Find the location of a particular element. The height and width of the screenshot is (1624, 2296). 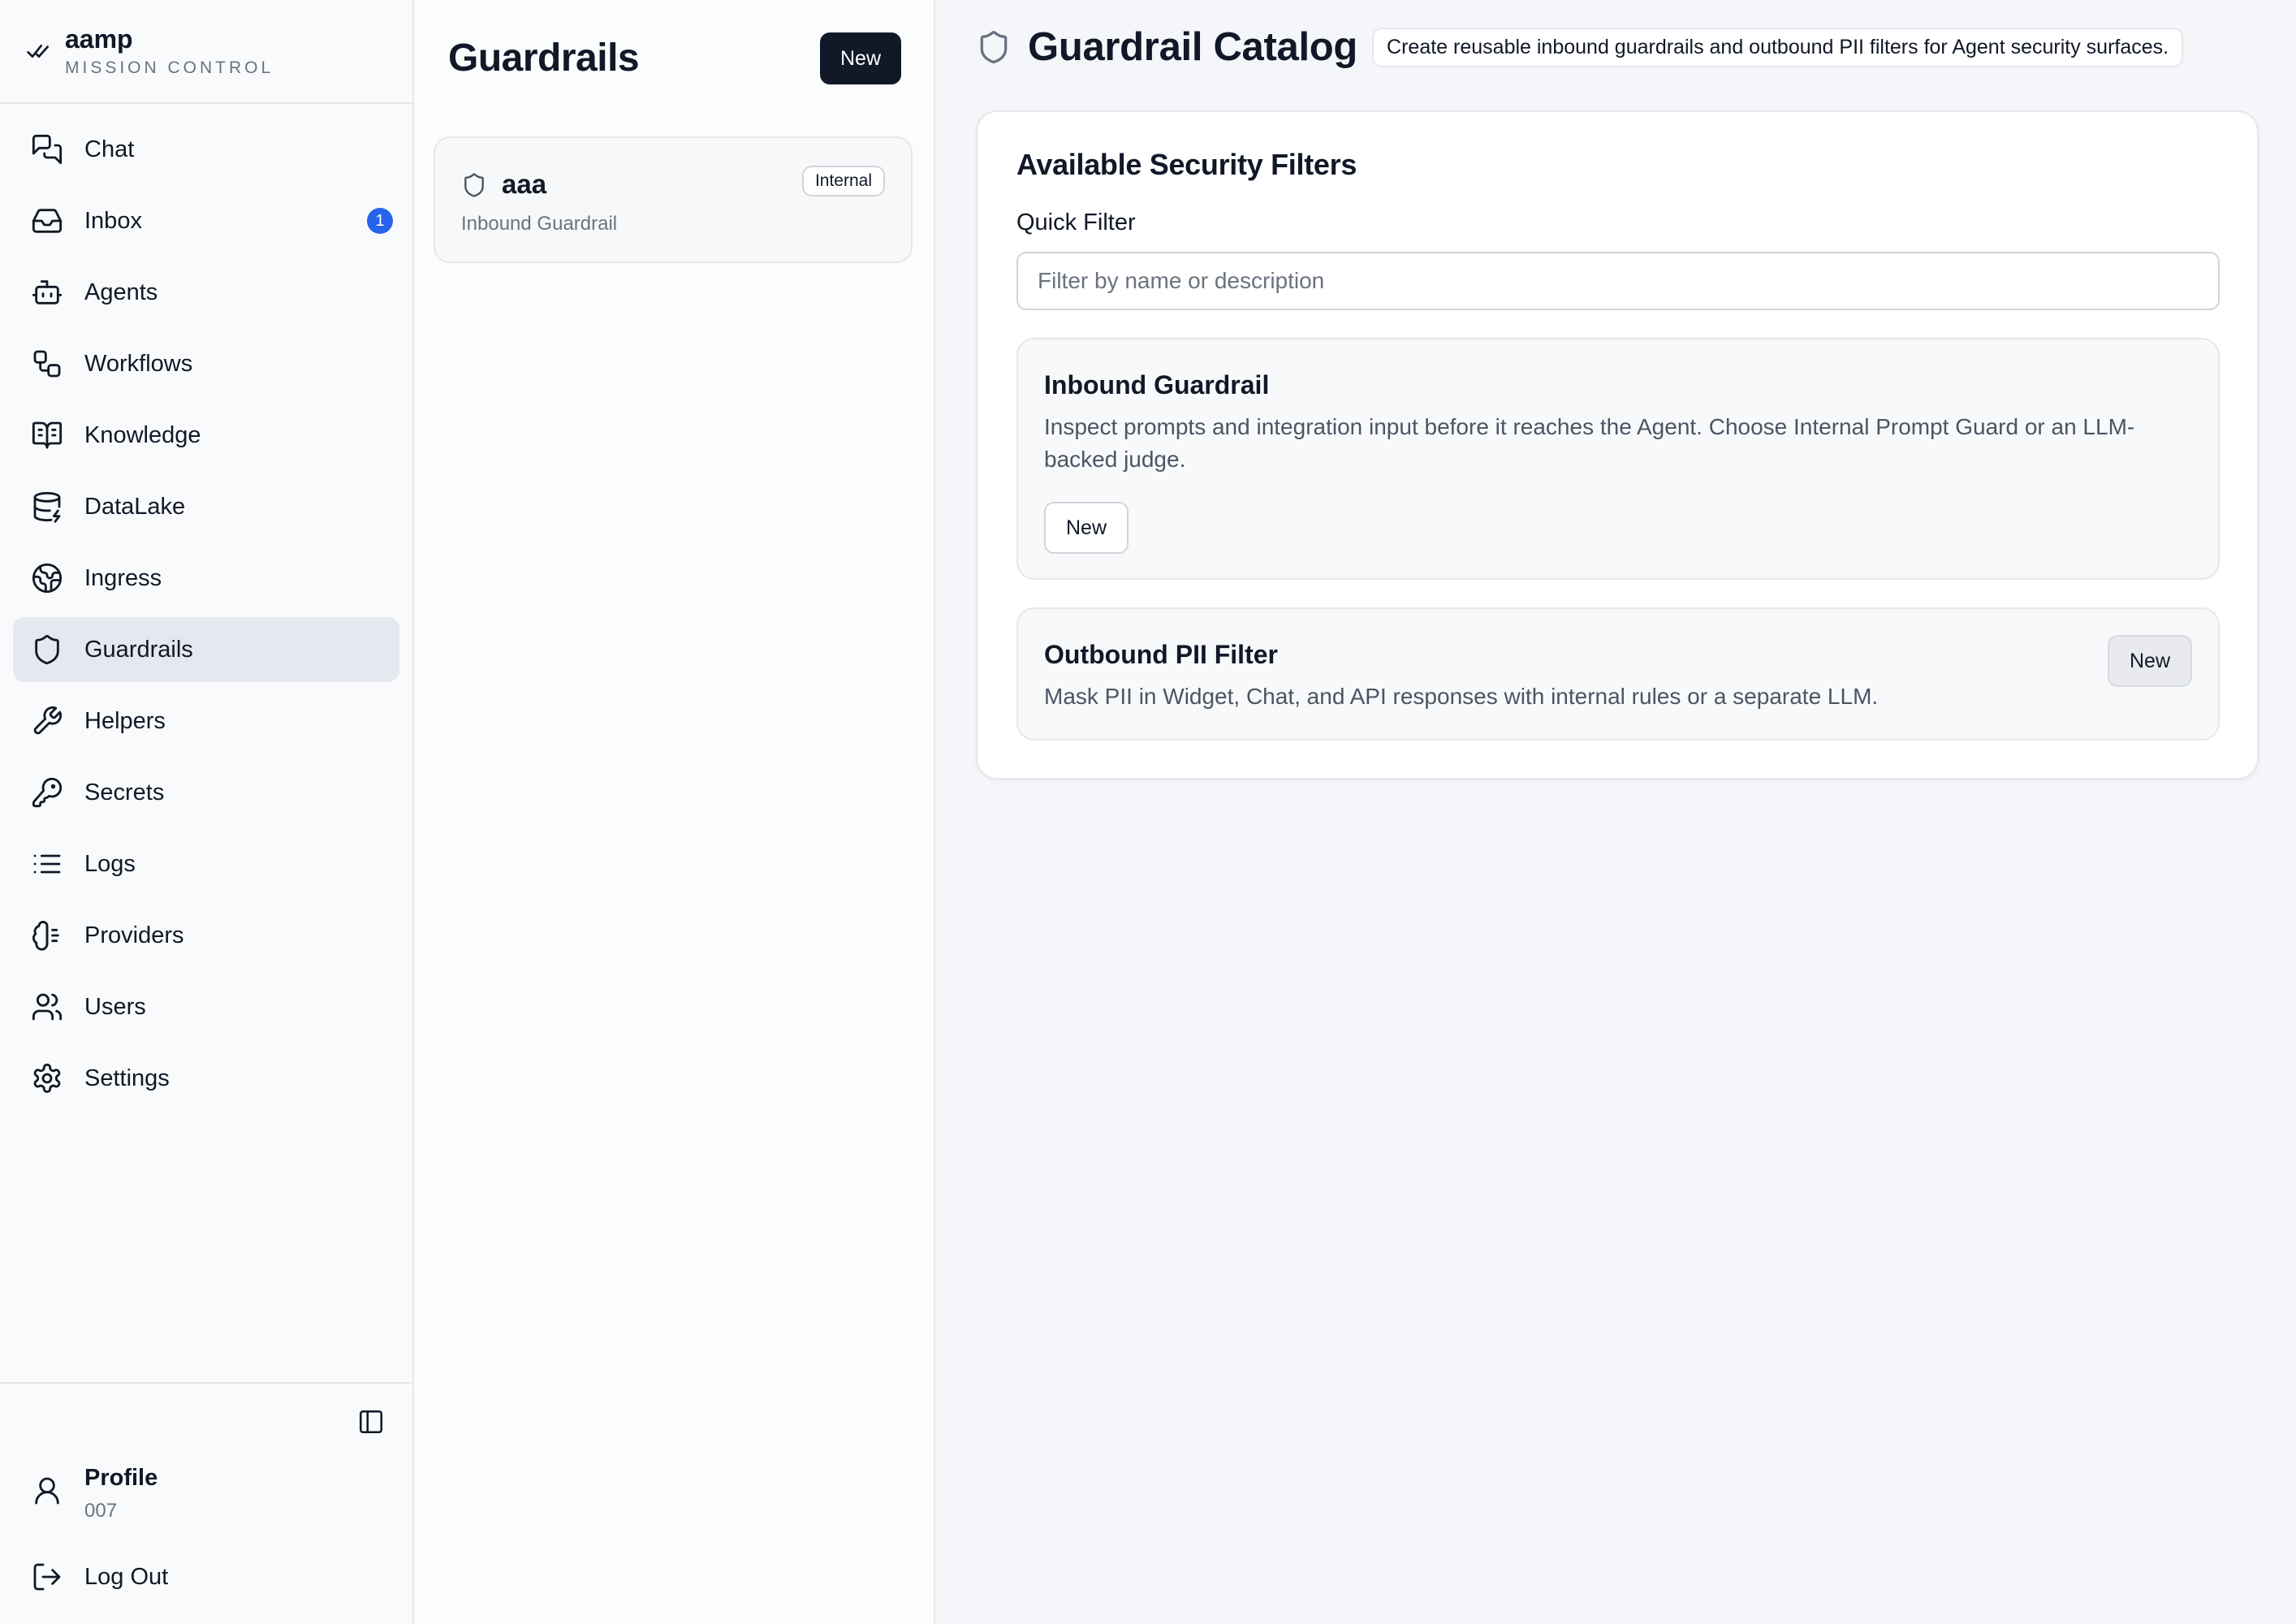

profile-name: Profile is located at coordinates (121, 1478).